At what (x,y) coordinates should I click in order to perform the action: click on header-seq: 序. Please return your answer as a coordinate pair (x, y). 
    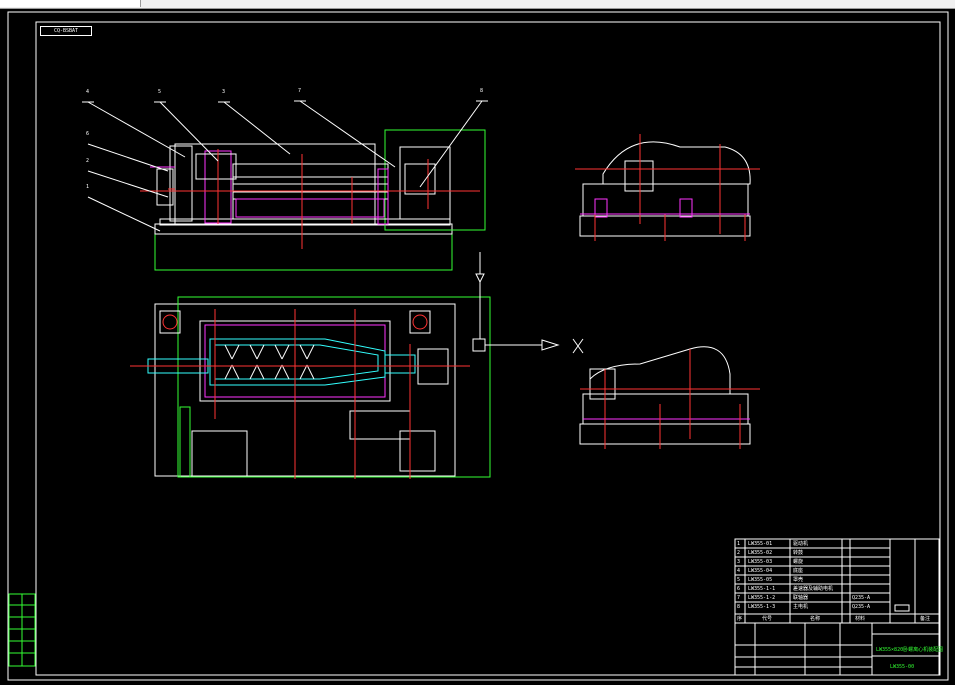
    Looking at the image, I should click on (740, 619).